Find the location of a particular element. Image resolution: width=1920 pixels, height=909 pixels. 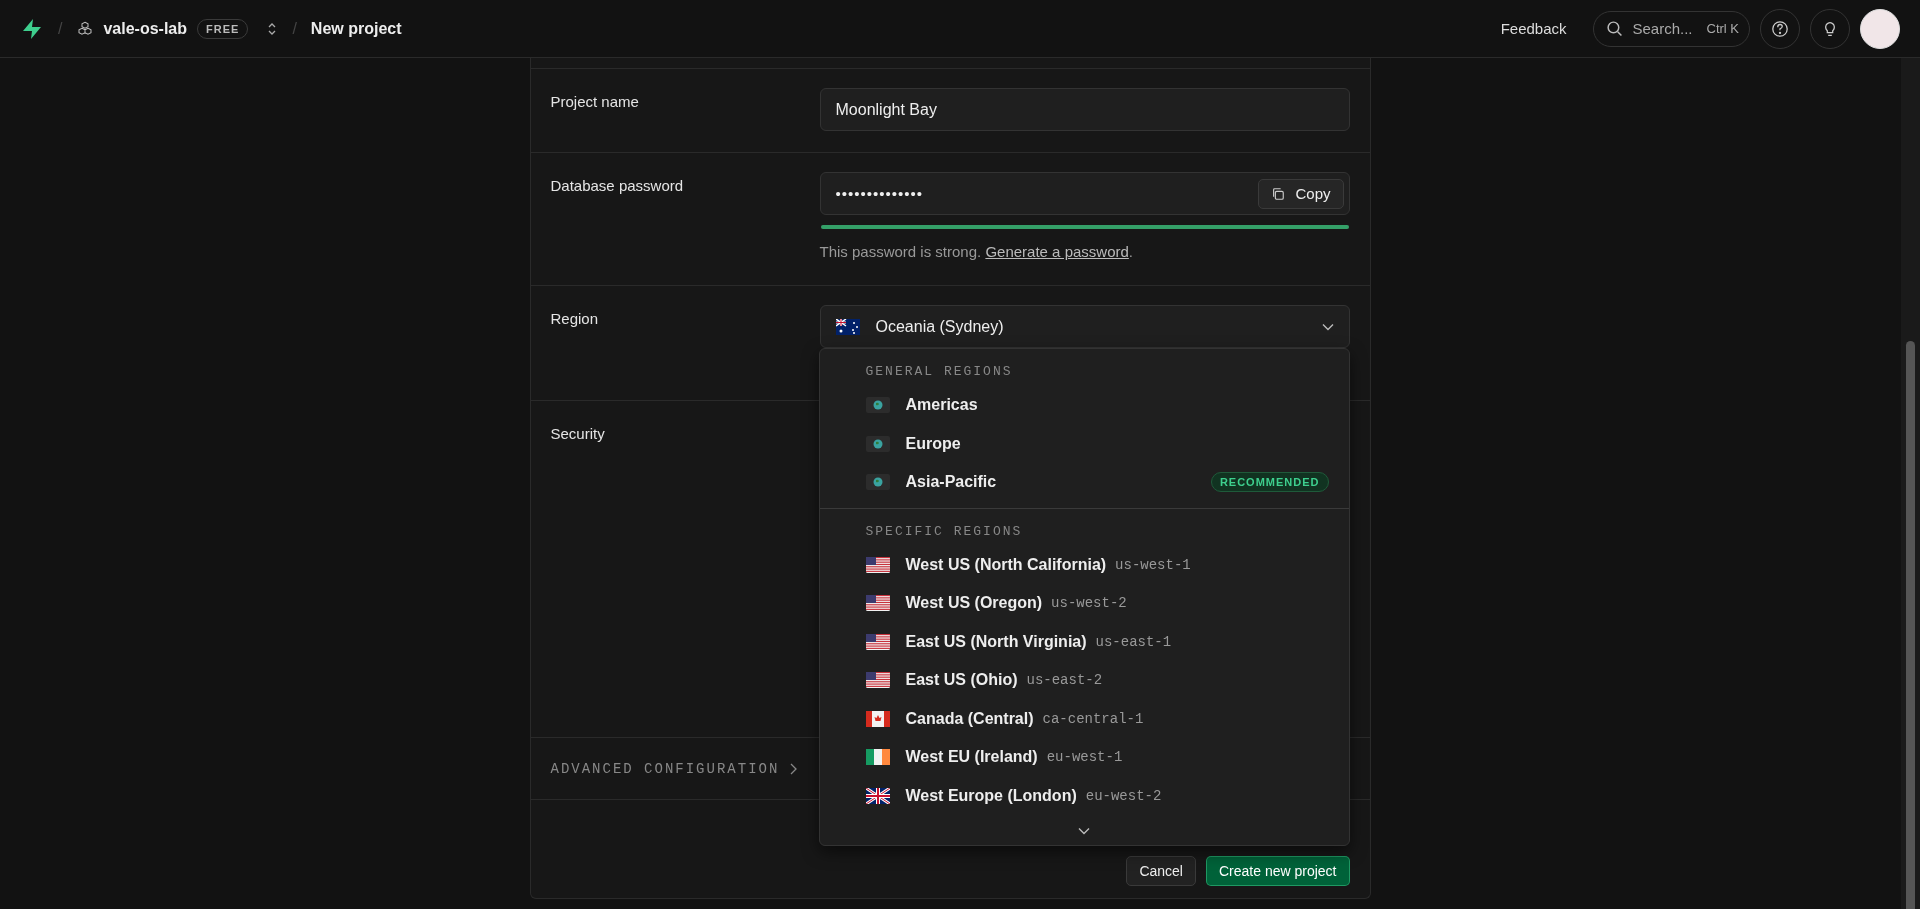

region-option: Canada (Central) ca-central-1 is located at coordinates (1084, 718).